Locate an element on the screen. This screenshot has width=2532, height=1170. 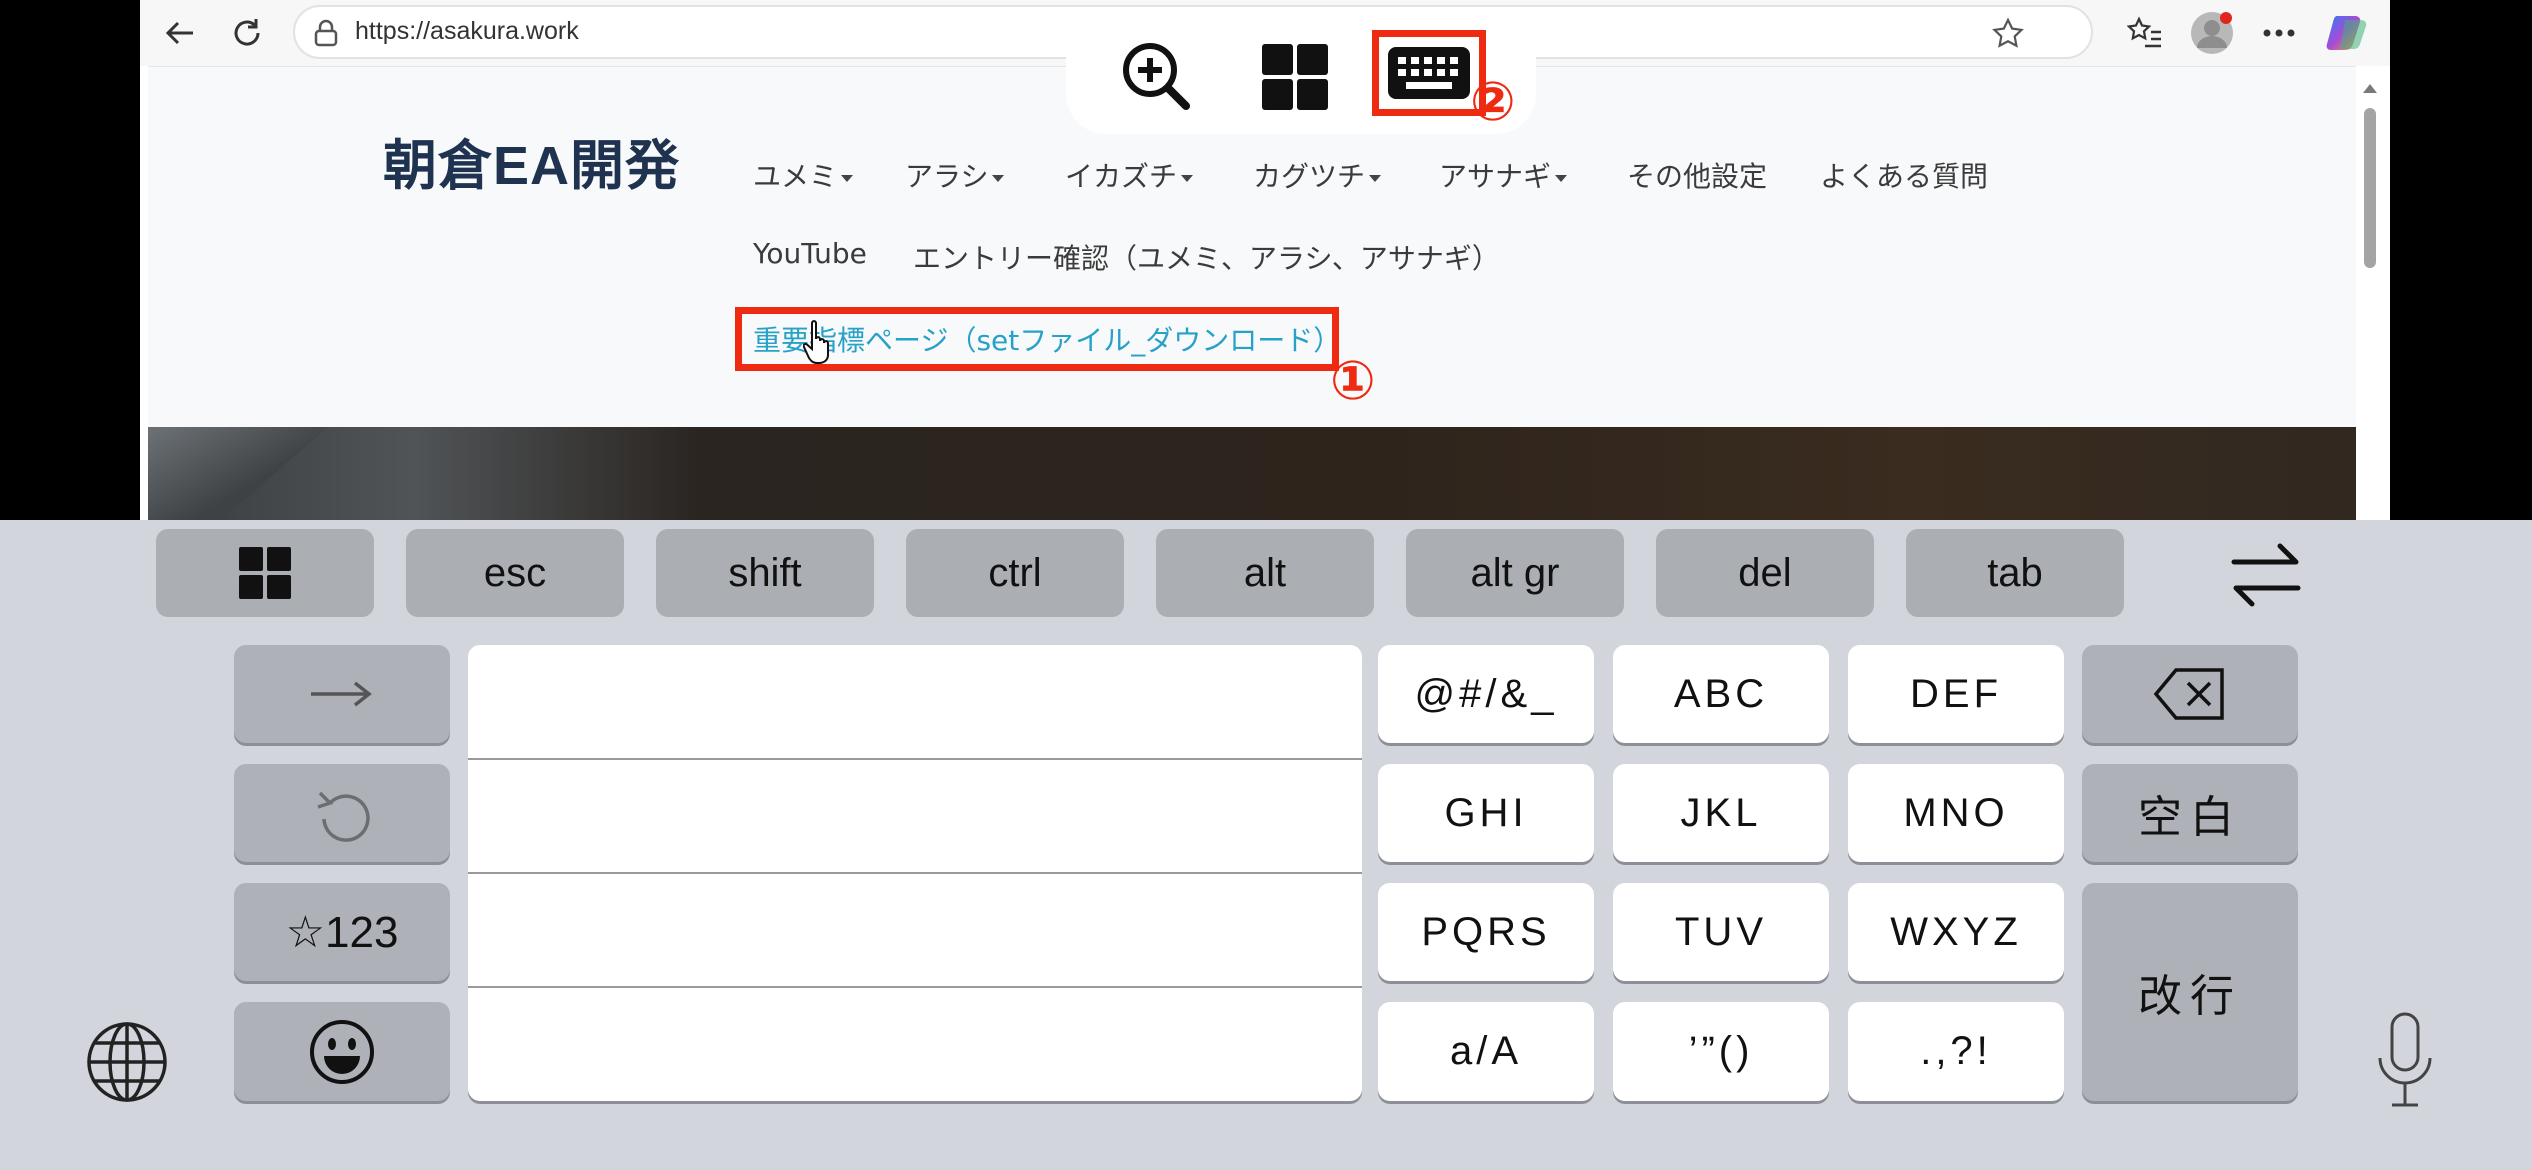
alt-key: alt is located at coordinates (1265, 573).